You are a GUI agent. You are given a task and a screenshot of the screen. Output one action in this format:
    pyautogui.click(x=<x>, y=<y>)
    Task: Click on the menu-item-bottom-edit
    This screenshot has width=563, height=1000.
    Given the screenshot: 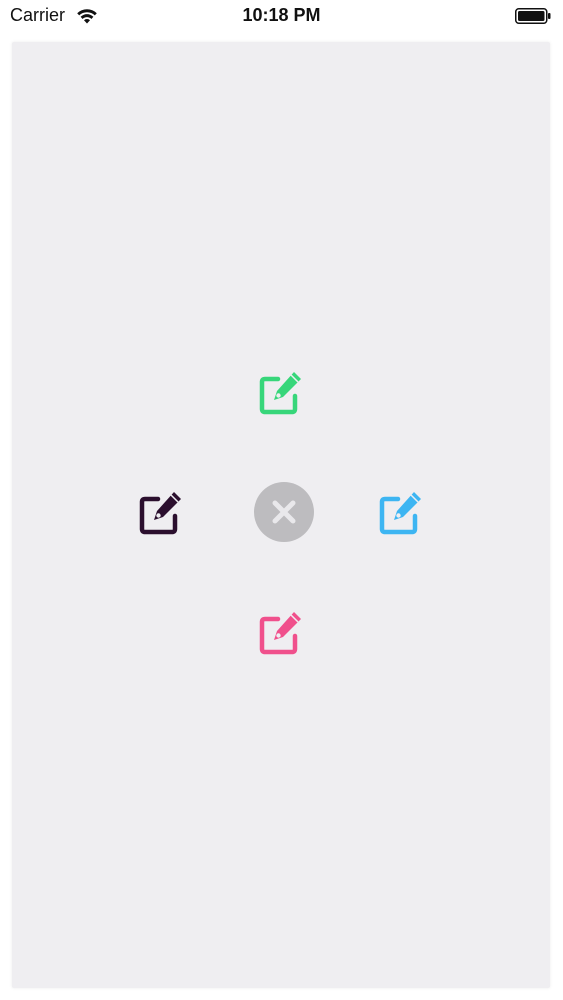 What is the action you would take?
    pyautogui.click(x=280, y=634)
    